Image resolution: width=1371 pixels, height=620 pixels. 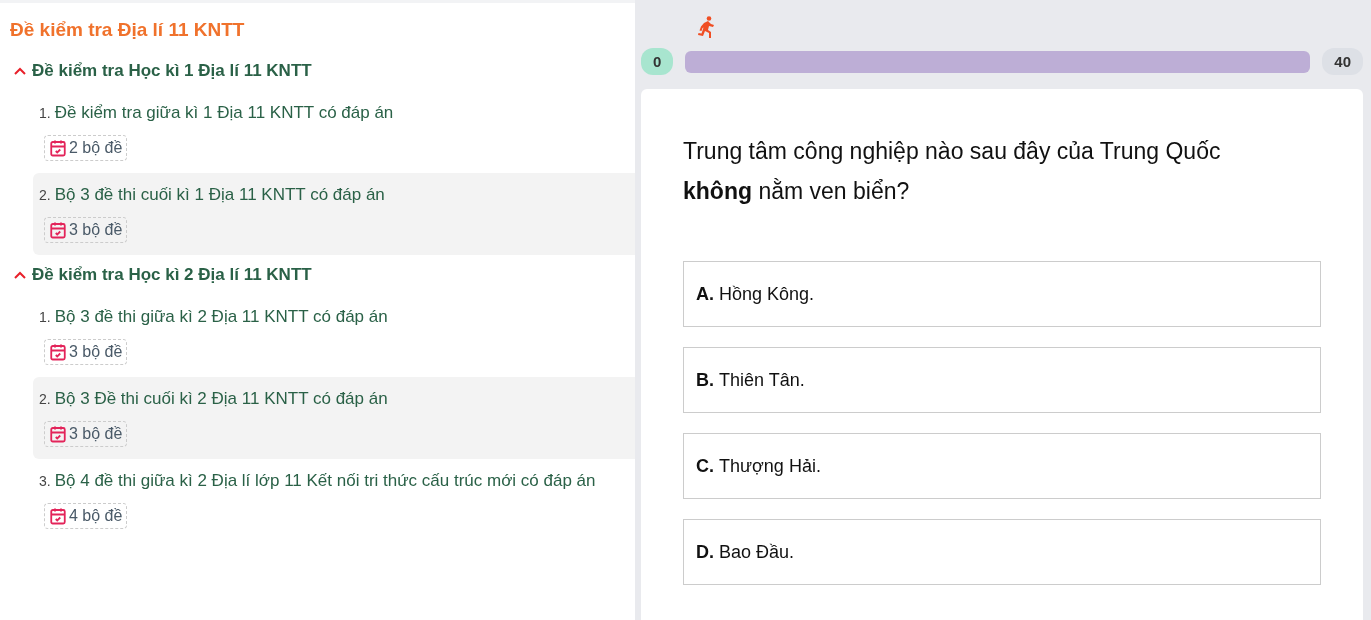 I want to click on section-title: Đề kiểm tra Học kì 1 Địa lí 11 KNTT, so click(x=172, y=71).